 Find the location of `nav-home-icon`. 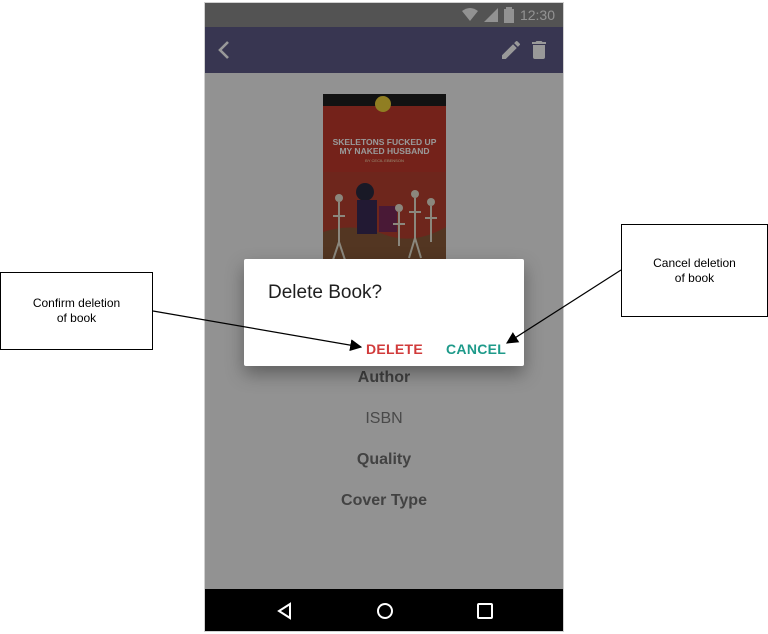

nav-home-icon is located at coordinates (385, 611).